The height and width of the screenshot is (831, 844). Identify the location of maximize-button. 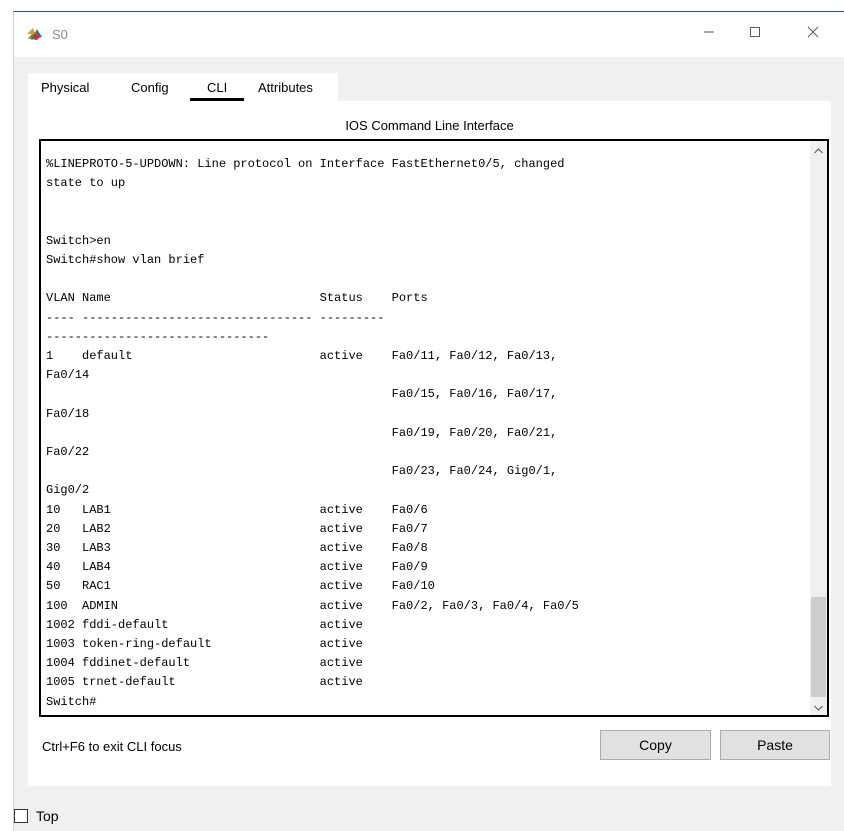
(755, 34).